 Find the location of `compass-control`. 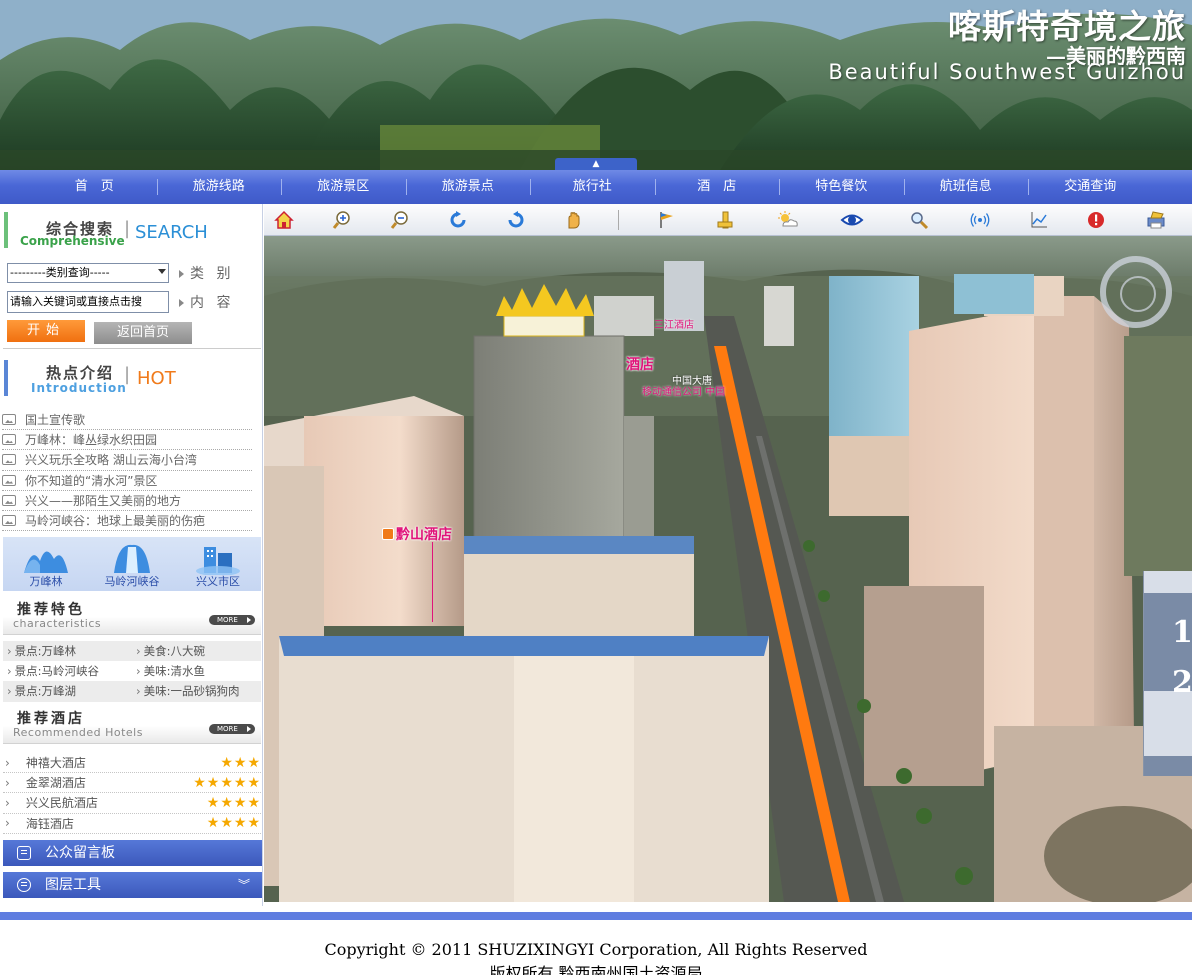

compass-control is located at coordinates (1136, 292).